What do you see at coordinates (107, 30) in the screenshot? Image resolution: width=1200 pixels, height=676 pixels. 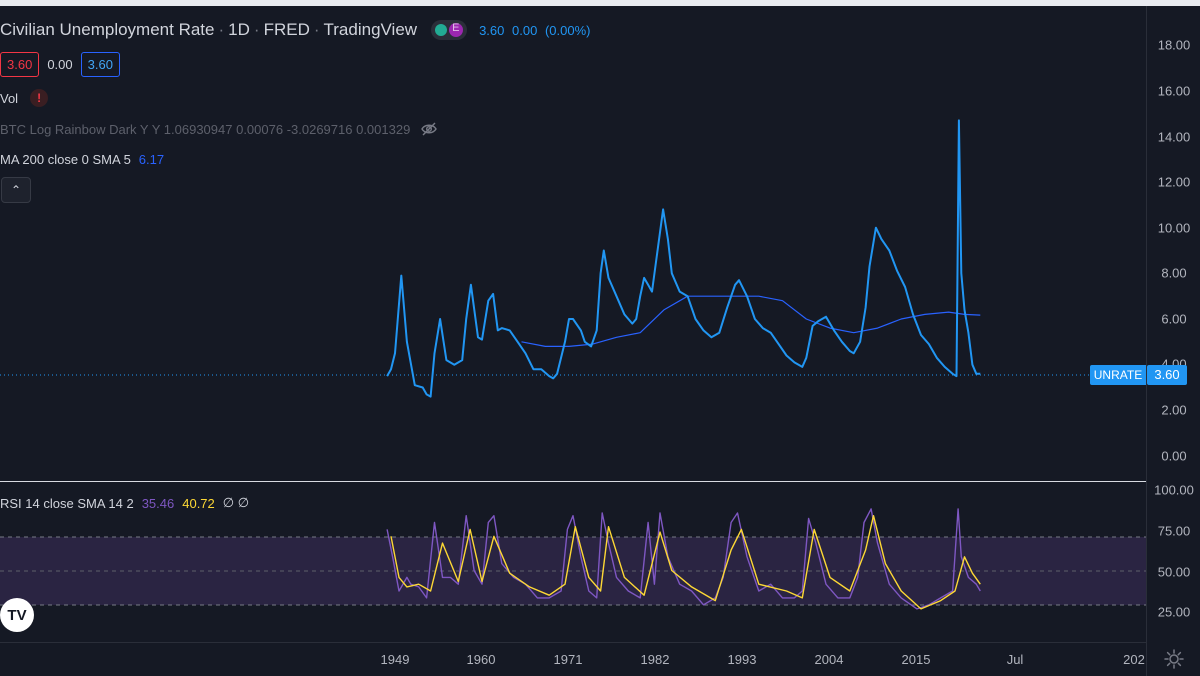 I see `symbol-name: Civilian Unemployment Rate` at bounding box center [107, 30].